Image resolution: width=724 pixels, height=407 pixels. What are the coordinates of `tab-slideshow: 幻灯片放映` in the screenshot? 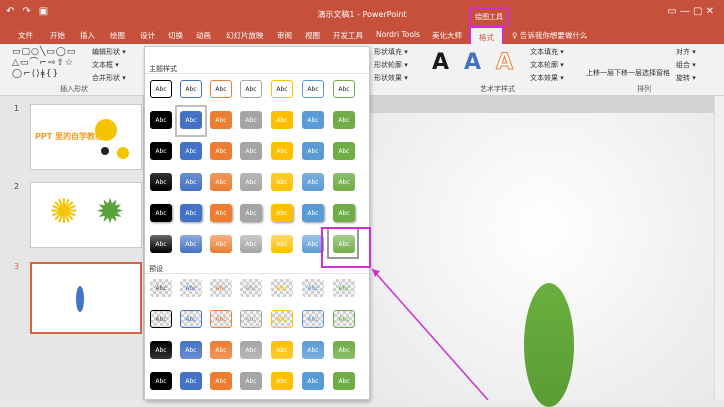 It's located at (245, 35).